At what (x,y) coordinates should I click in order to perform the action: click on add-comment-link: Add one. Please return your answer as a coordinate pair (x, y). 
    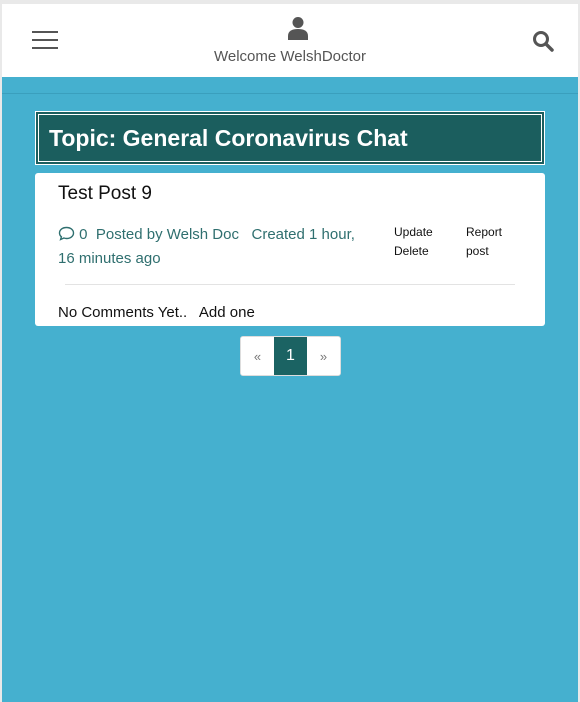
    Looking at the image, I should click on (227, 312).